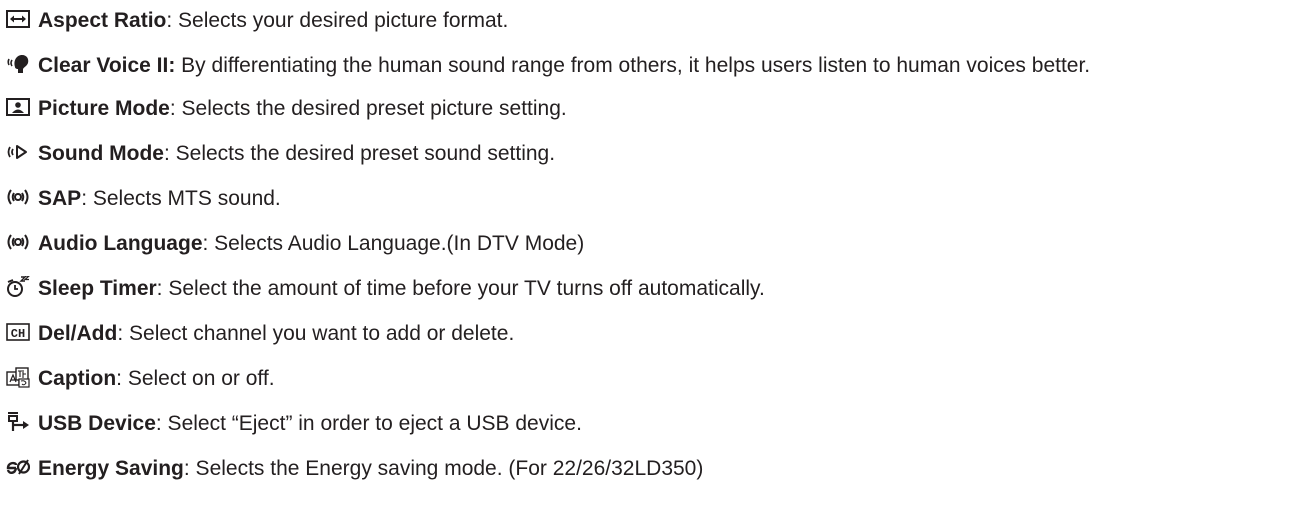 The image size is (1304, 512). I want to click on item-description: : Selects Audio Language.(In DTV Mode), so click(393, 243).